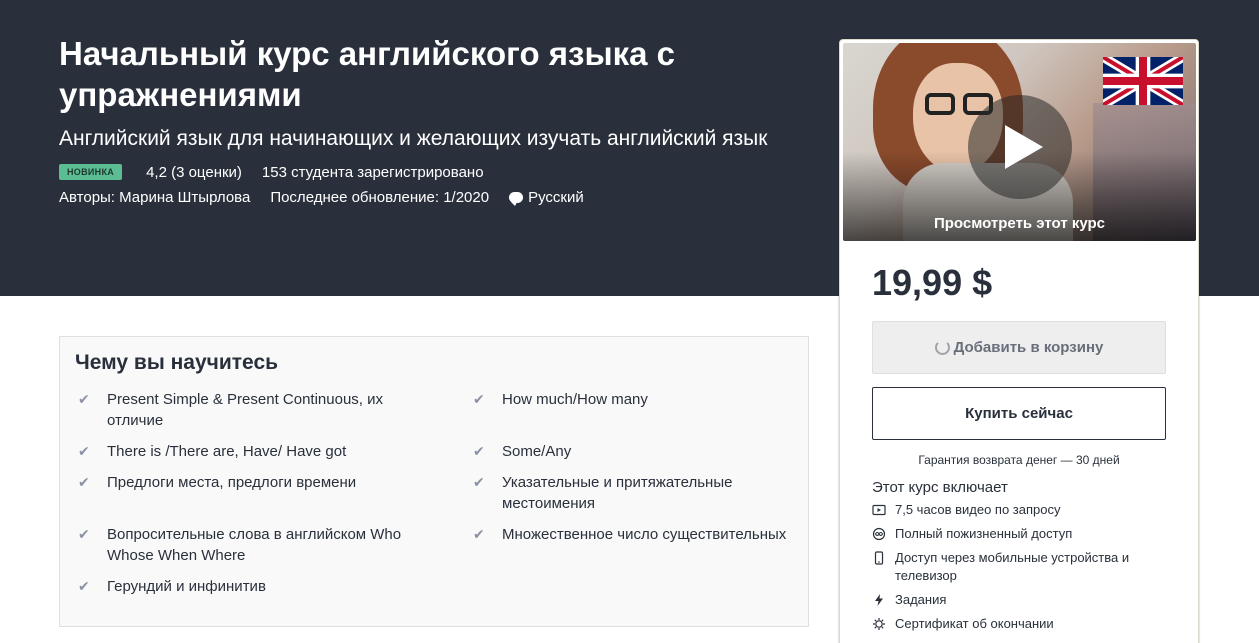 This screenshot has width=1259, height=643. Describe the element at coordinates (879, 510) in the screenshot. I see `video-icon` at that location.